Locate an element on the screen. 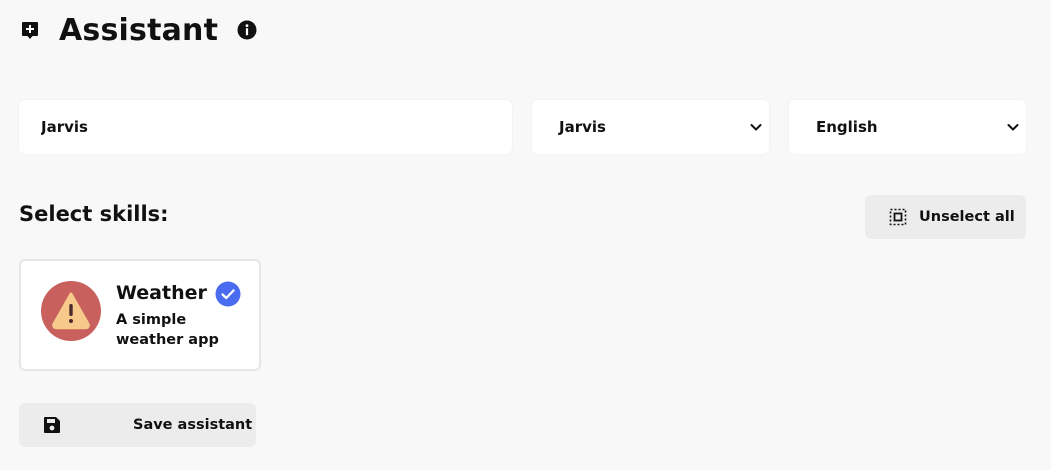 Image resolution: width=1051 pixels, height=470 pixels. language-select-value: English is located at coordinates (847, 127).